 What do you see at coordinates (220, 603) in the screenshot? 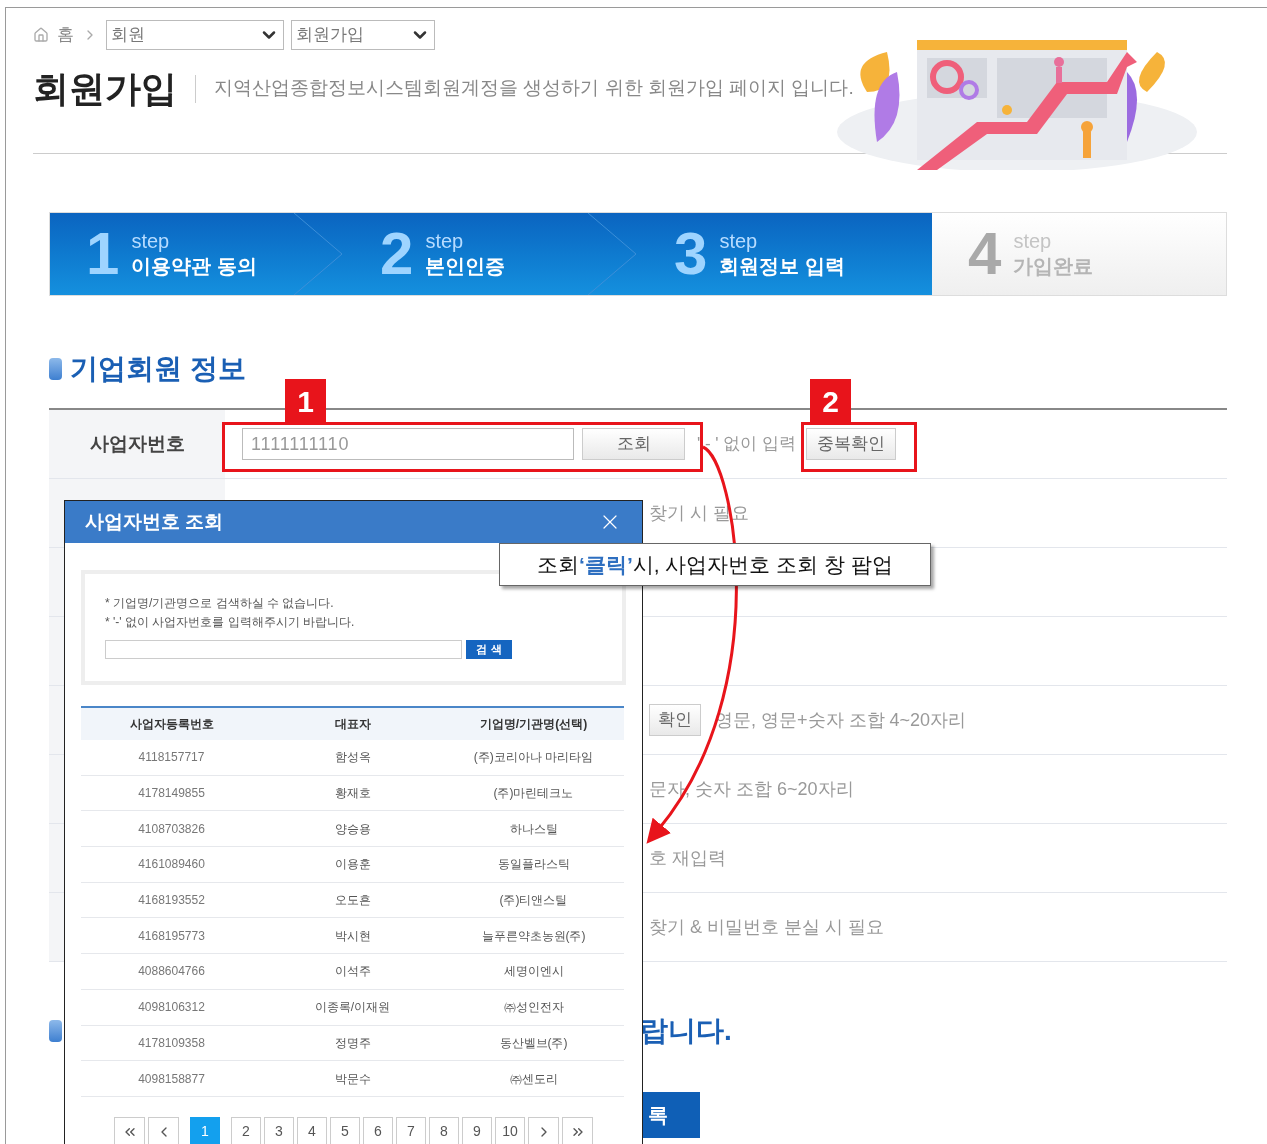
I see `notice-text: * 기업명/기관명으로 검색하실 수 없습니다.` at bounding box center [220, 603].